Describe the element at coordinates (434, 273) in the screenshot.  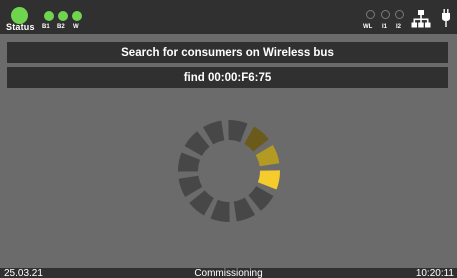
I see `footer-time: 10:20:11` at that location.